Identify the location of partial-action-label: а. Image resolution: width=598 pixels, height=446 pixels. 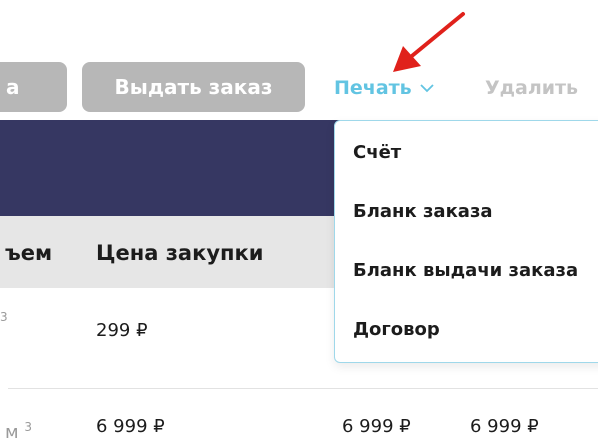
(13, 87).